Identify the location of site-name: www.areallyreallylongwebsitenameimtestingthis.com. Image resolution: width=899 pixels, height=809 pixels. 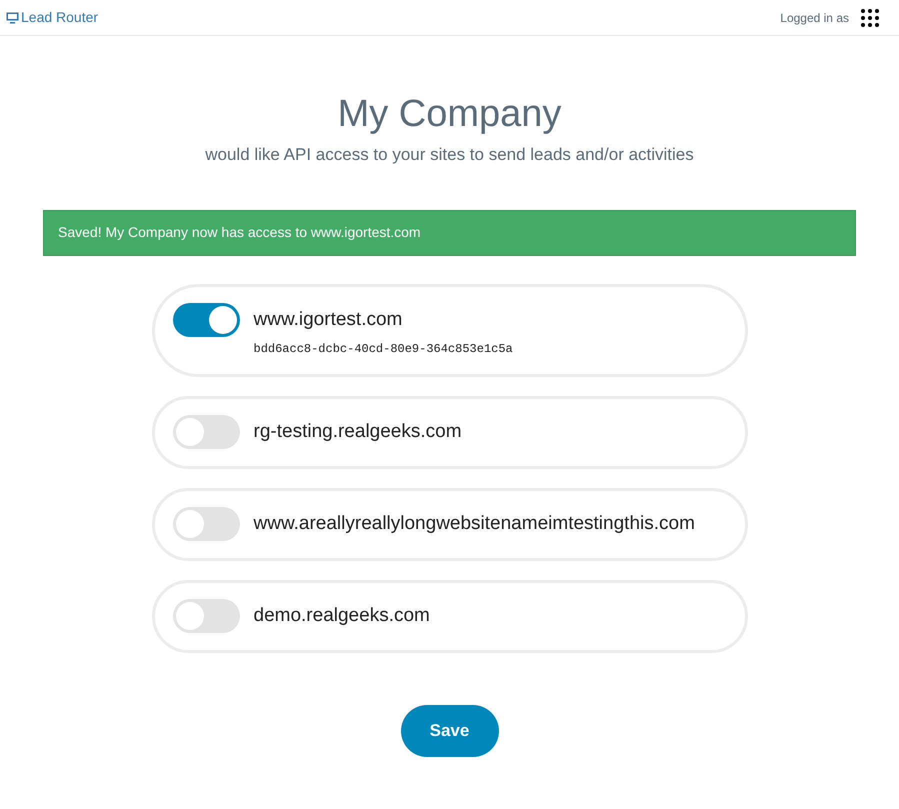
(474, 524).